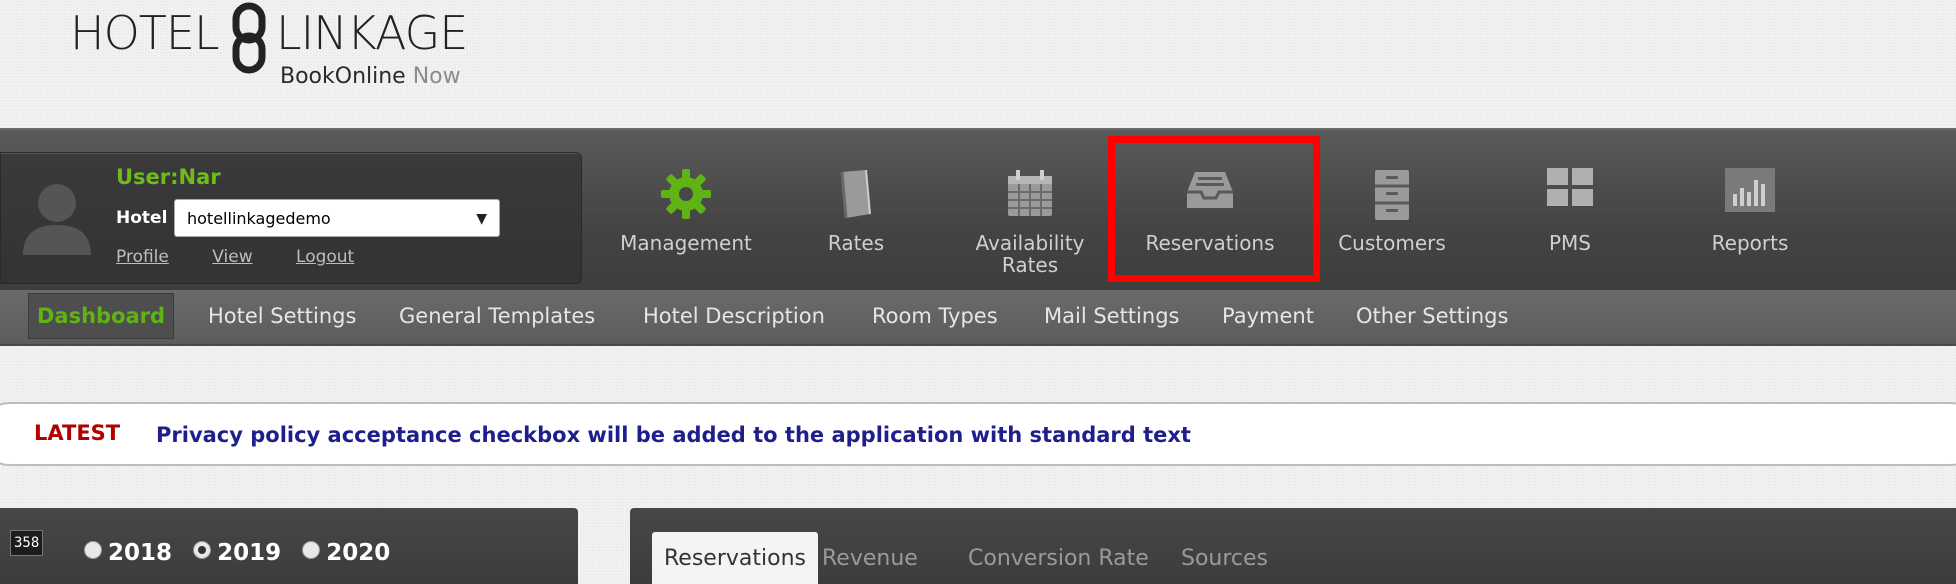  I want to click on hotel-label: Hotel, so click(142, 218).